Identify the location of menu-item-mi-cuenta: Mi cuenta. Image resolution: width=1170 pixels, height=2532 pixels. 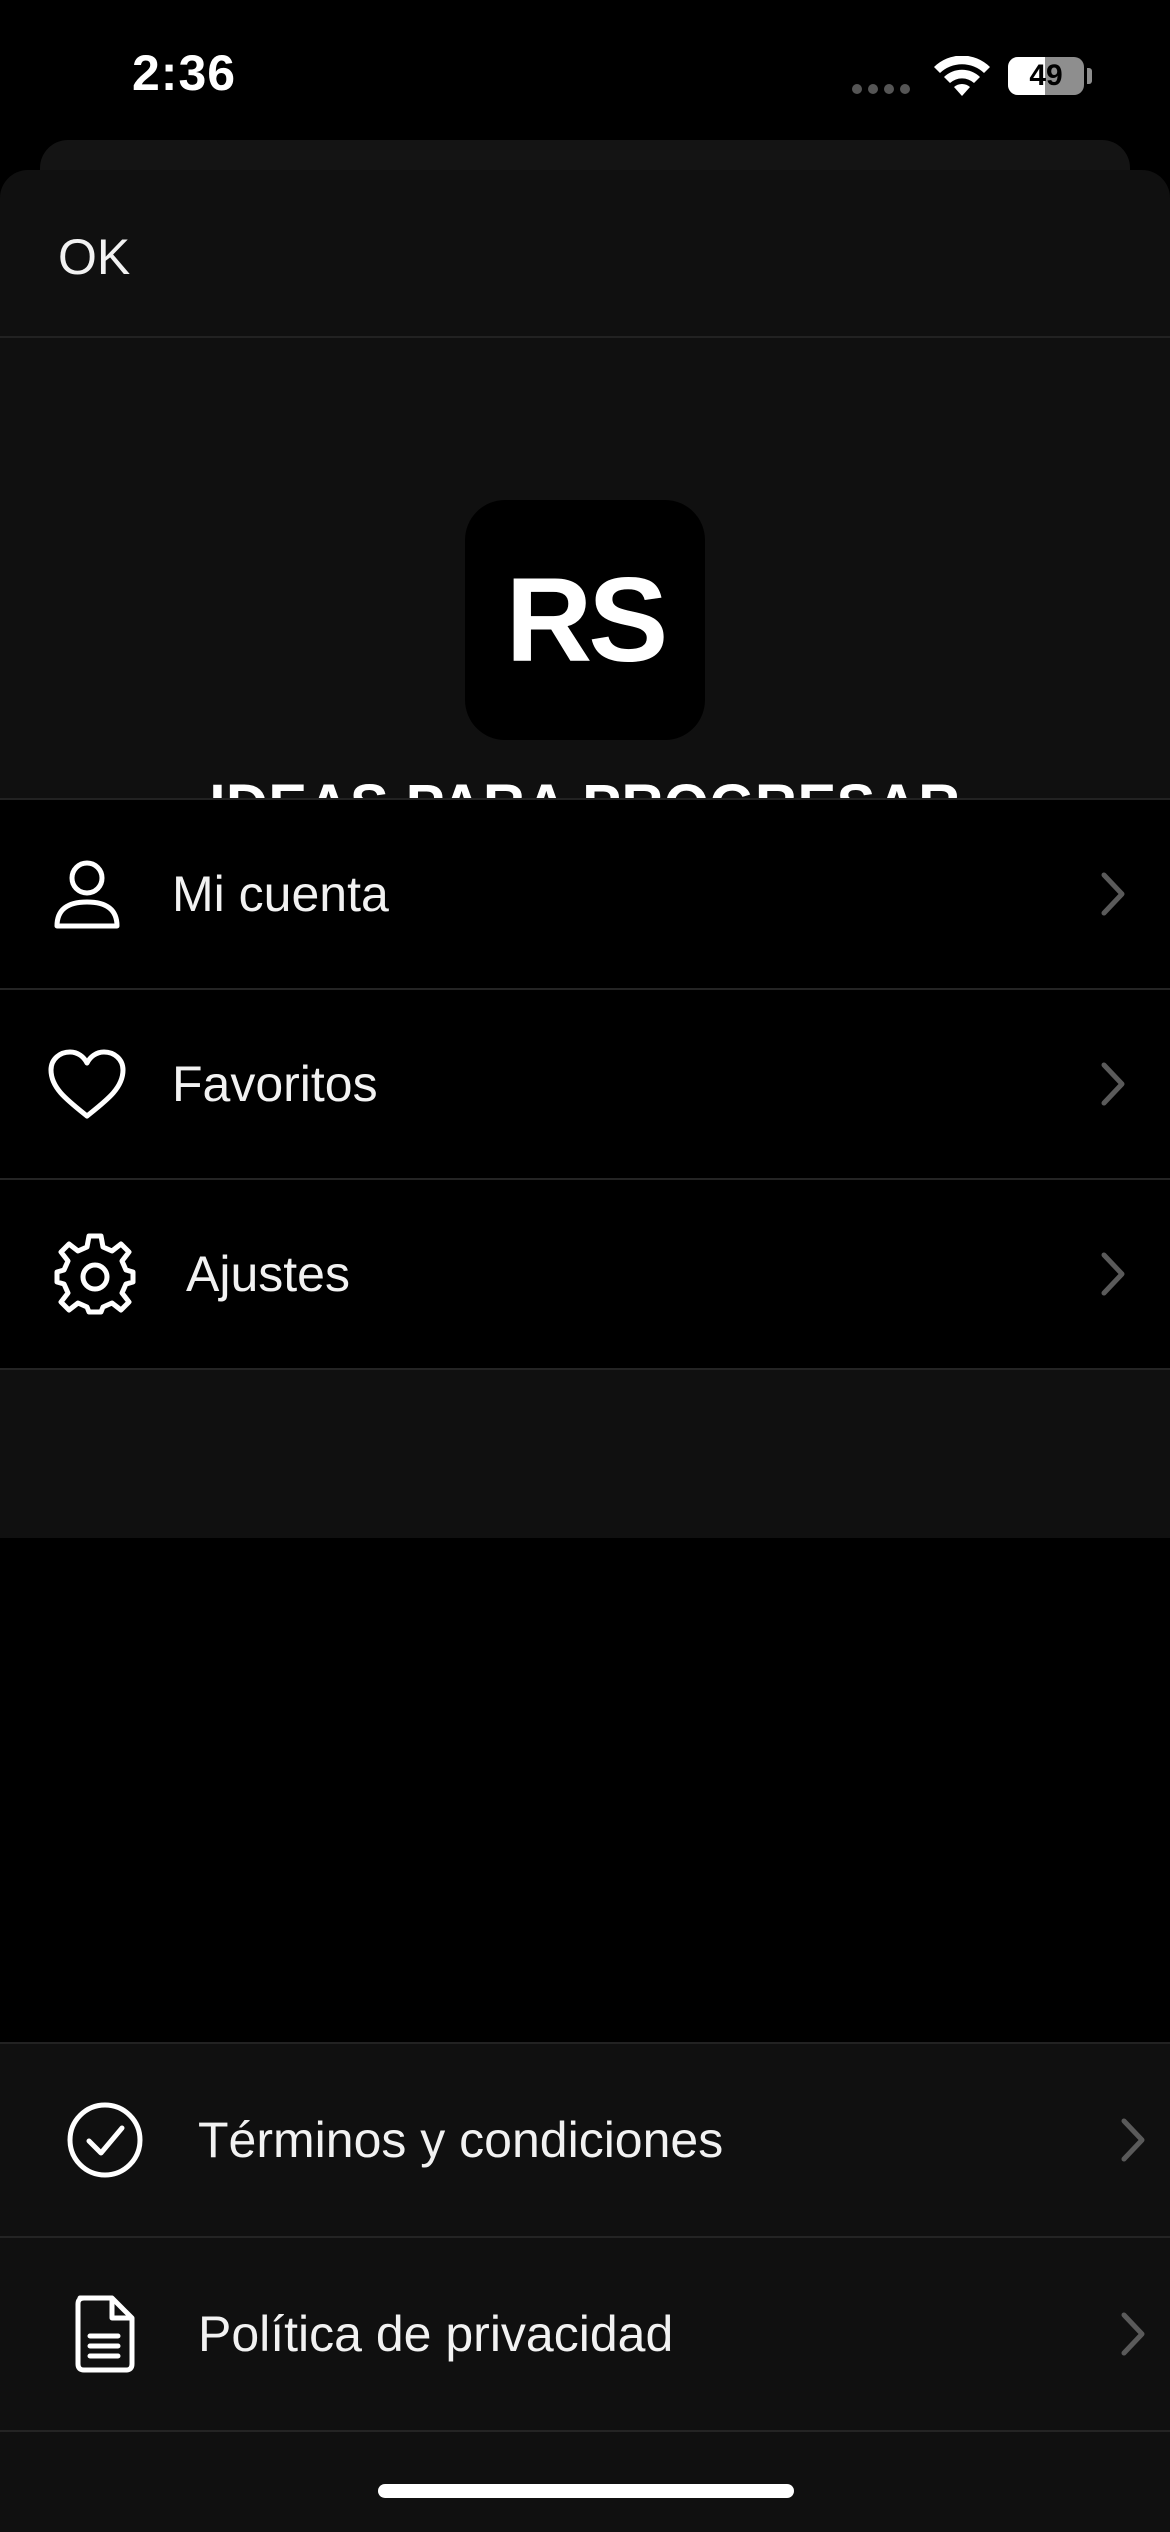
(585, 895).